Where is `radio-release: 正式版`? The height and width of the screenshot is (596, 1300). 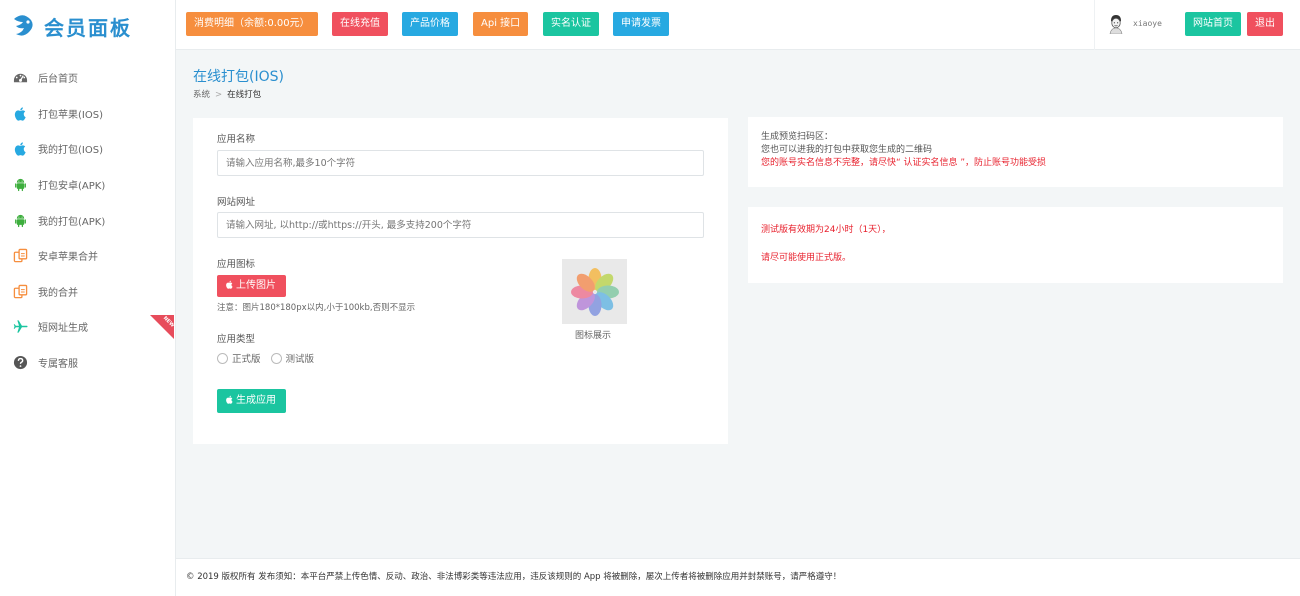
radio-release: 正式版 is located at coordinates (239, 358).